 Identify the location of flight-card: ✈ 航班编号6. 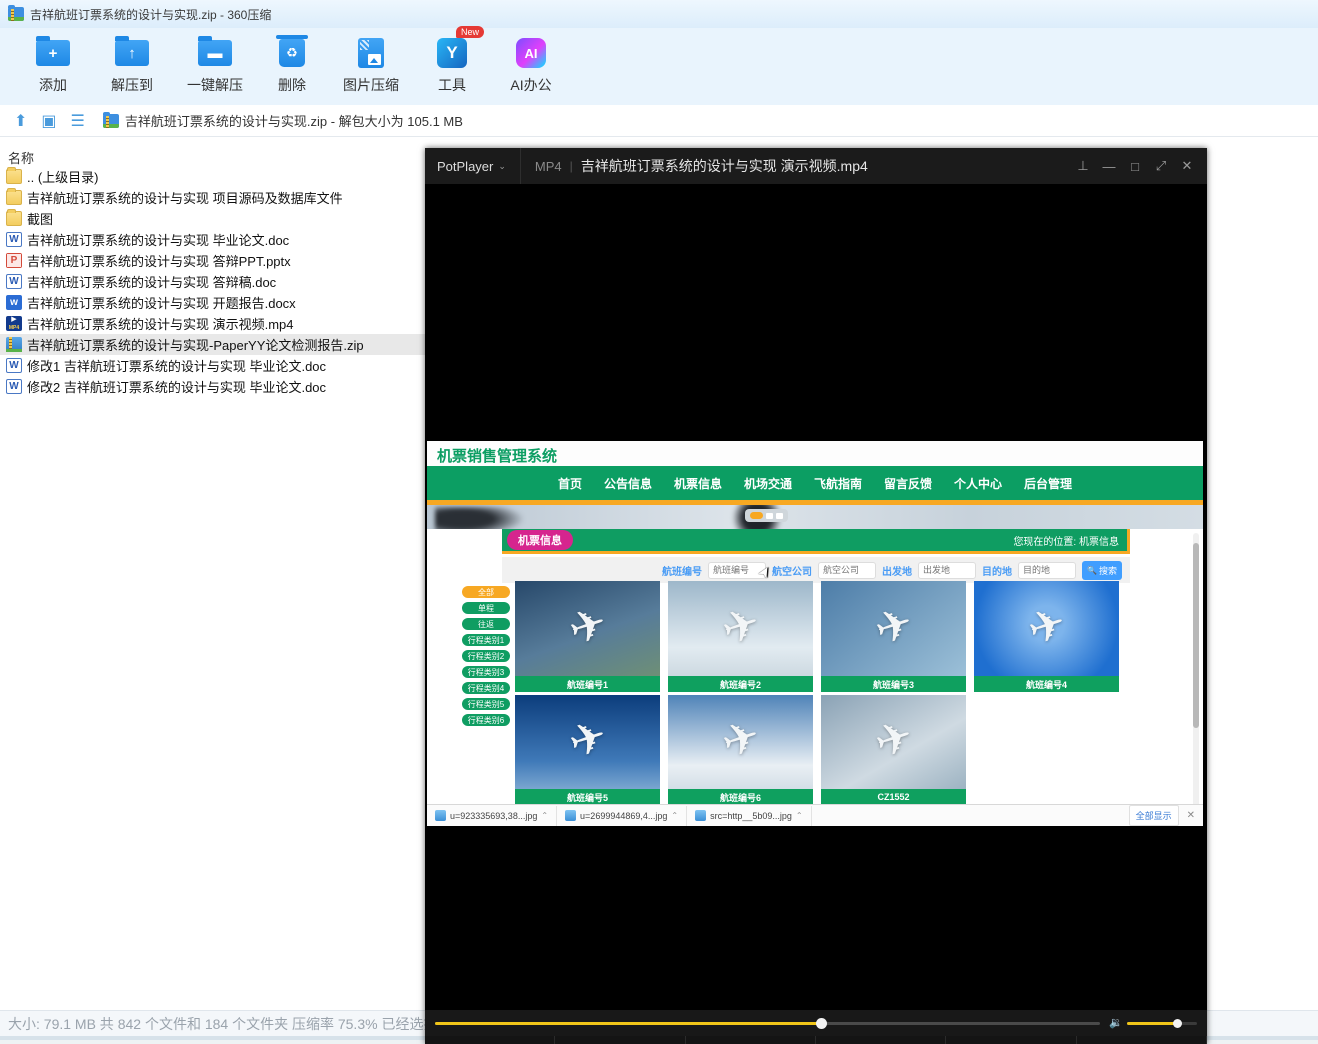
(740, 750).